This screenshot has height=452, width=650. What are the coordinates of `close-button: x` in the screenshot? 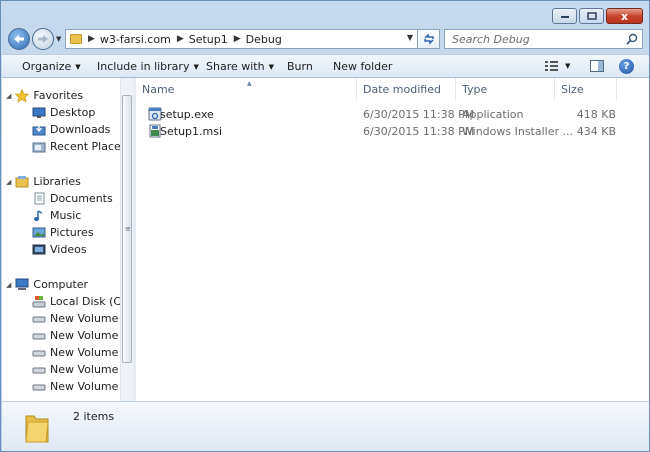 It's located at (624, 16).